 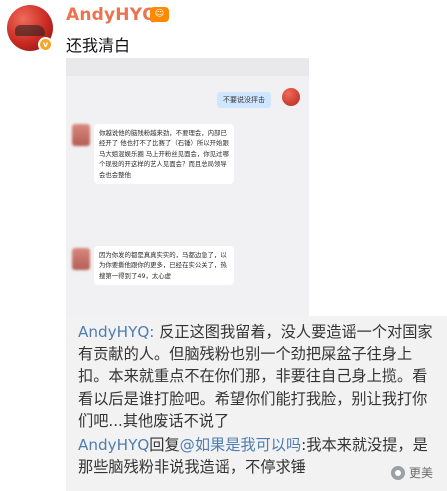 What do you see at coordinates (421, 473) in the screenshot?
I see `watermark-text: 更美` at bounding box center [421, 473].